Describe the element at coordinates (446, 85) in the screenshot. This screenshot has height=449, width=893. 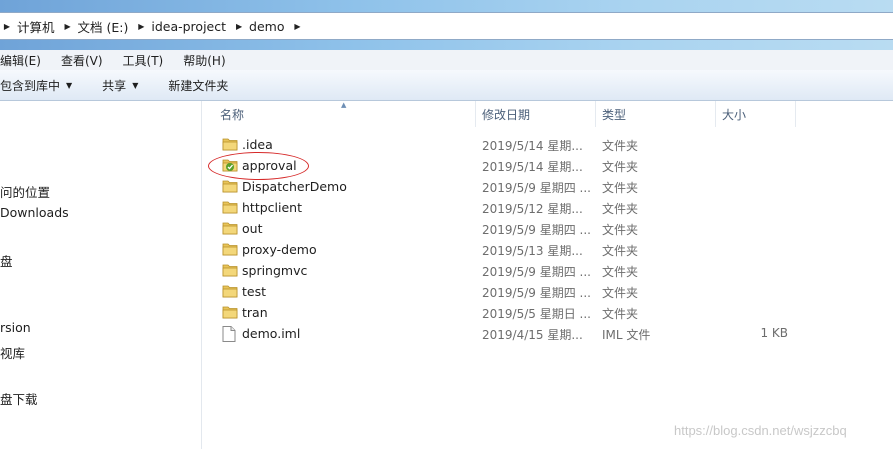
I see `toolbar: 包含到库中 ▼ 共享 ▼ 新建文件夹` at that location.